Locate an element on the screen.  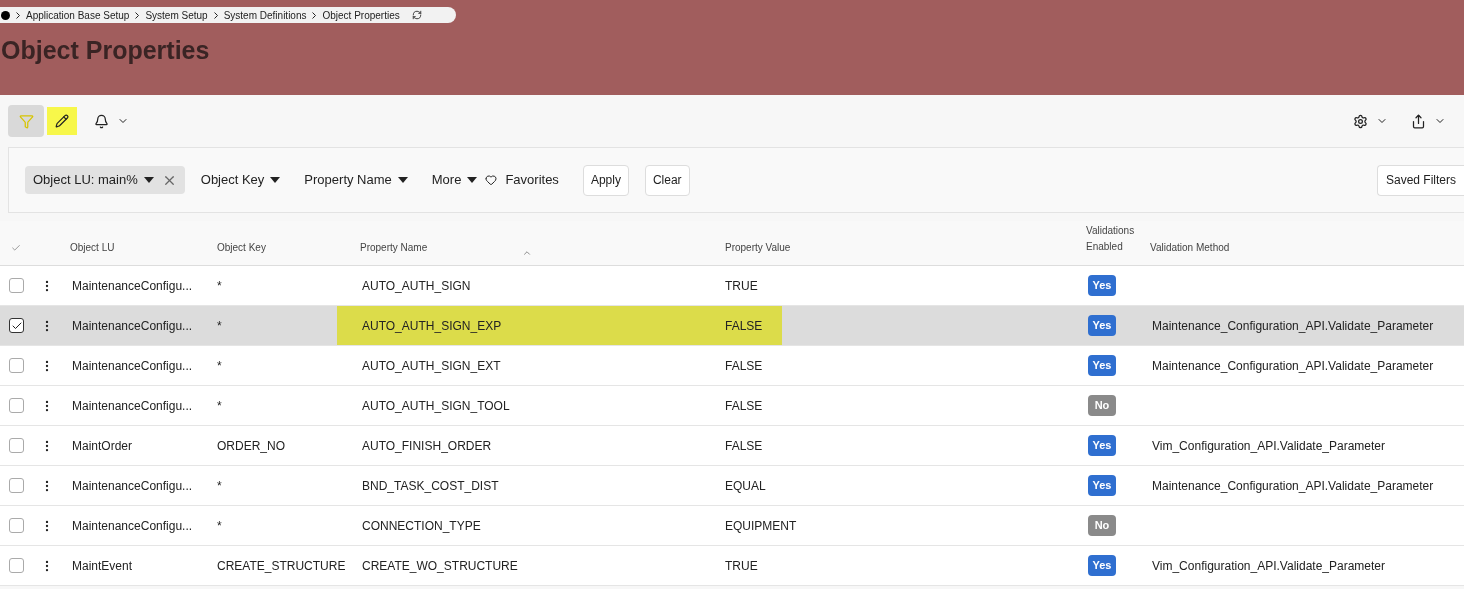
table-cell-text: AUTO_AUTH_SIGN is located at coordinates (416, 286).